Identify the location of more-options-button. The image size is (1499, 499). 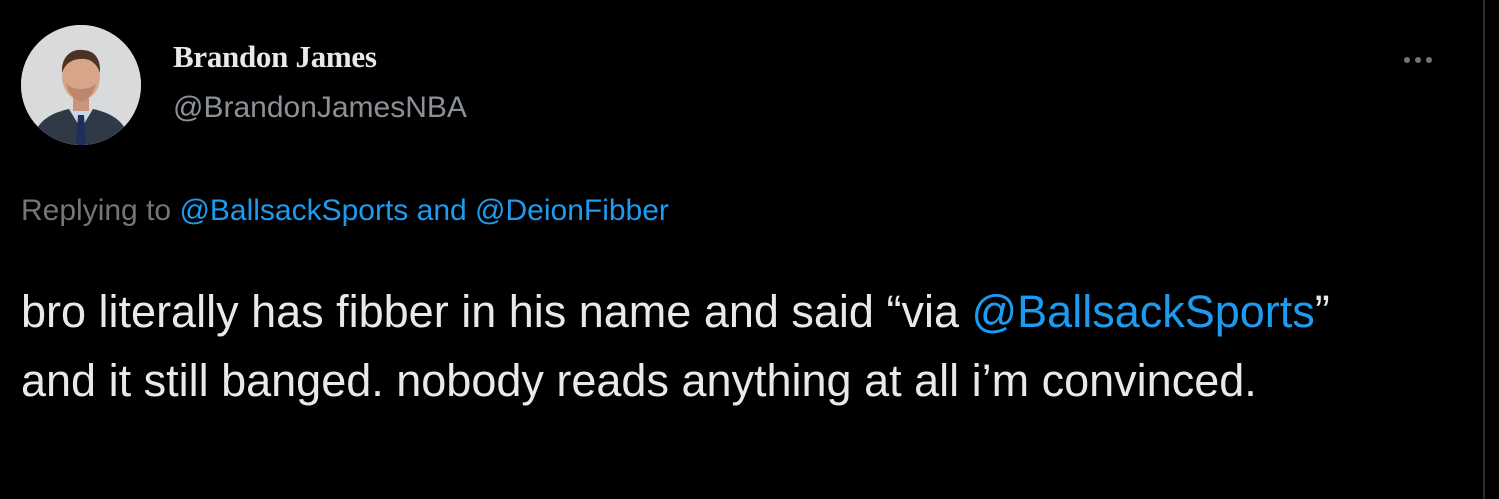
(1418, 60).